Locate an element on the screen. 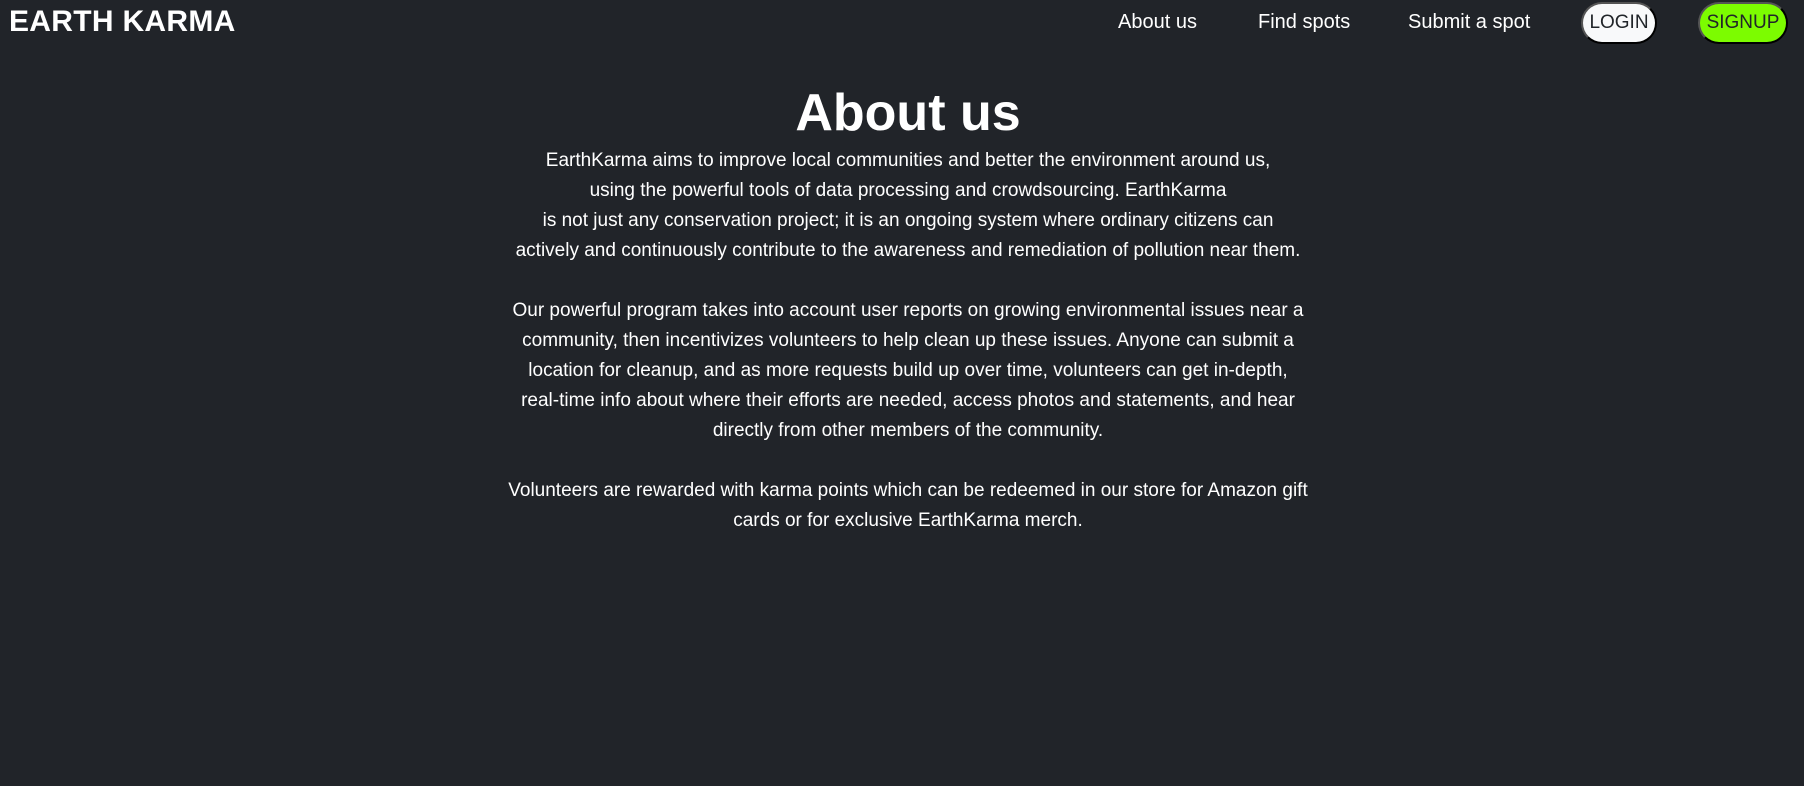 The width and height of the screenshot is (1804, 786). brand-logo: EARTH KARMA is located at coordinates (122, 22).